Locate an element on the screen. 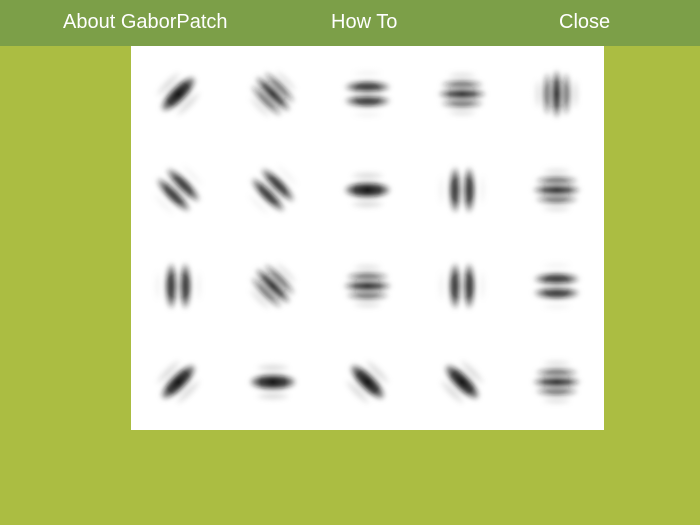 The width and height of the screenshot is (700, 525). top-bar: About GaborPatch How To Close is located at coordinates (350, 23).